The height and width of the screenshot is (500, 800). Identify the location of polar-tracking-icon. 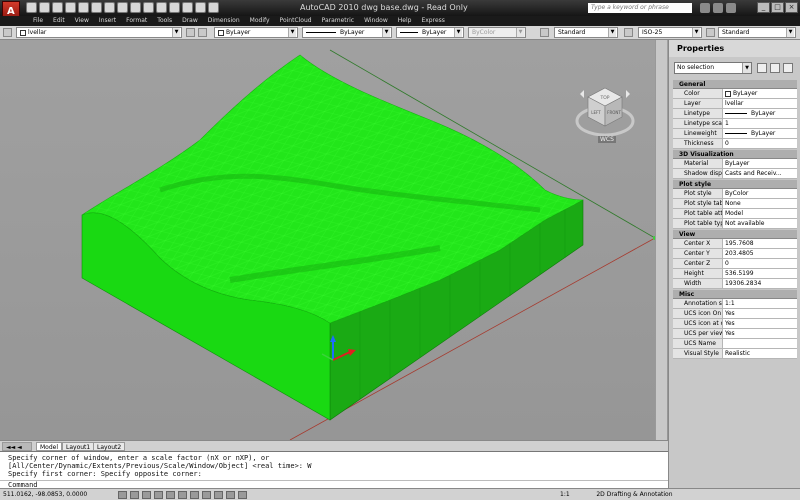
(158, 495).